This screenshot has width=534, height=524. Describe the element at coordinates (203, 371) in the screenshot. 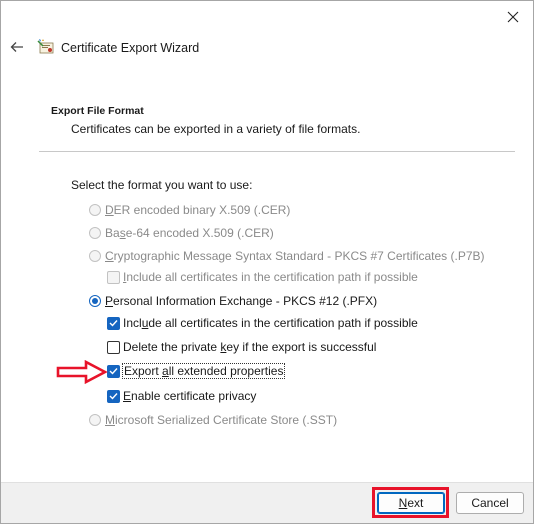

I see `checkbox-export-extended-label: Export all extended properties` at that location.